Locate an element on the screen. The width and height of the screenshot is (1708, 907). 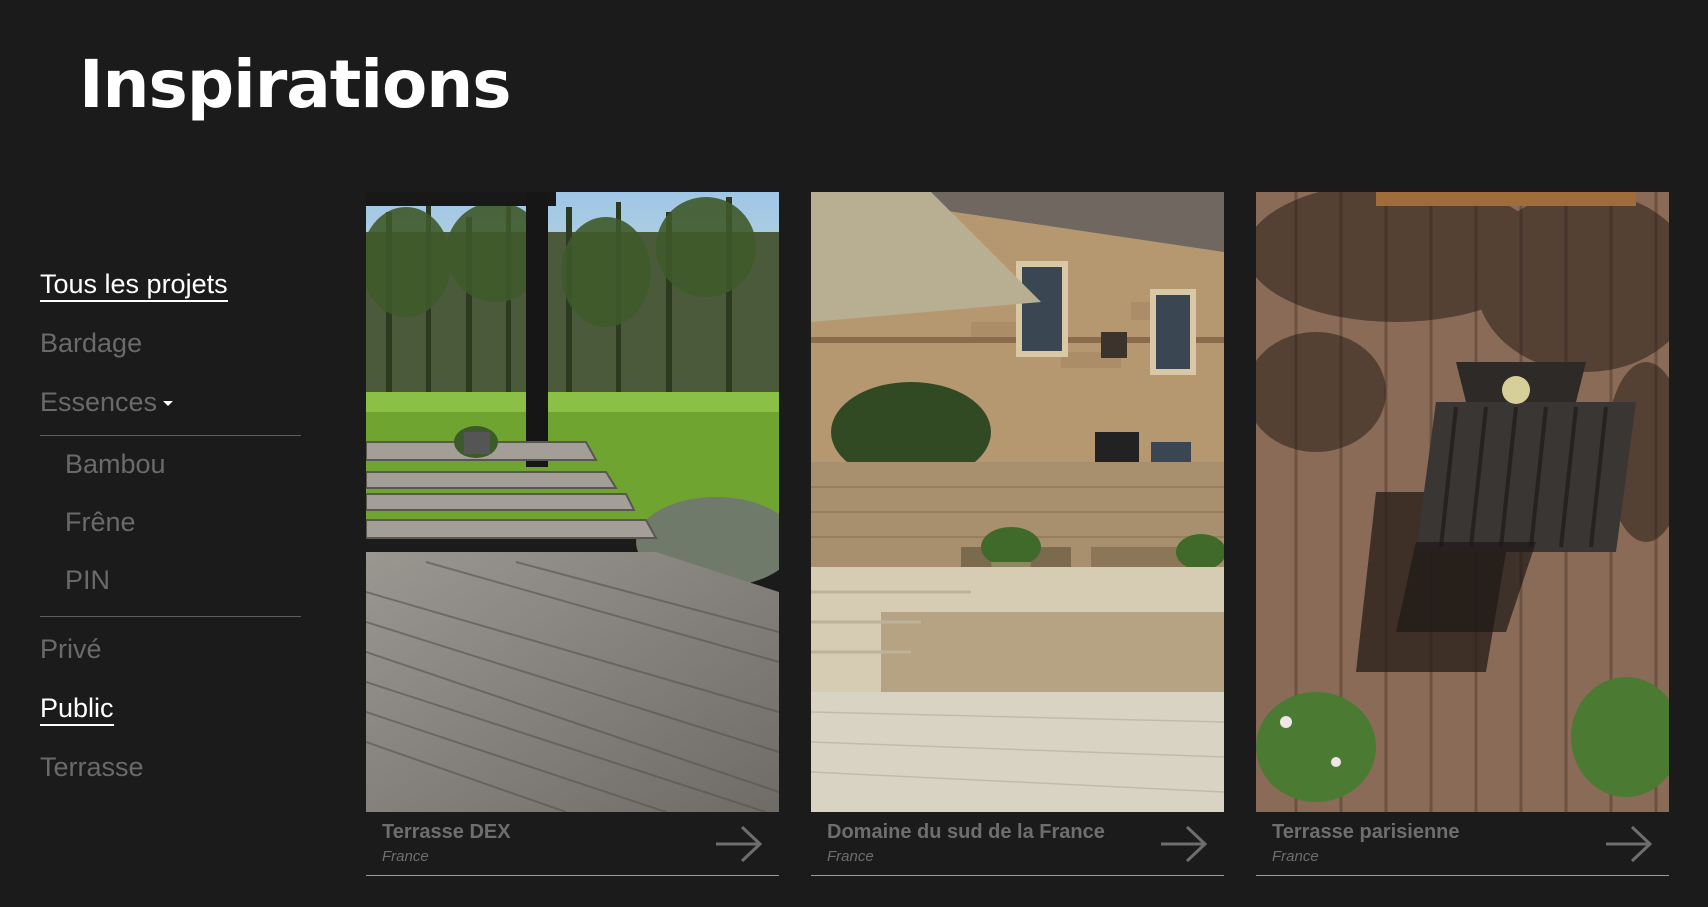
filter-essences-label: Essences is located at coordinates (99, 402).